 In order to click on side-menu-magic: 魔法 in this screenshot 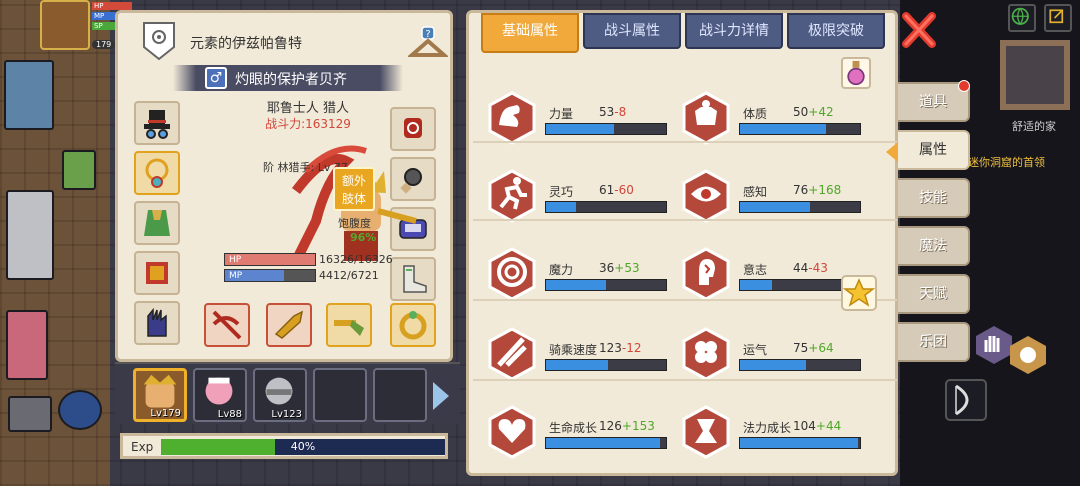, I will do `click(934, 246)`.